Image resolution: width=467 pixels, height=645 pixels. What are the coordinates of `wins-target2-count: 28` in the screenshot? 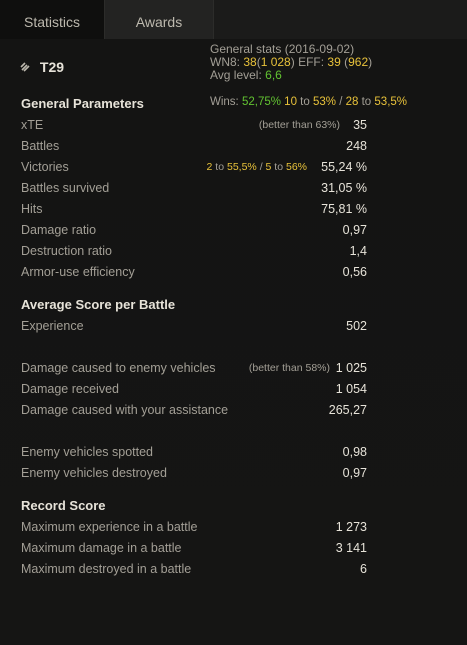 It's located at (352, 102).